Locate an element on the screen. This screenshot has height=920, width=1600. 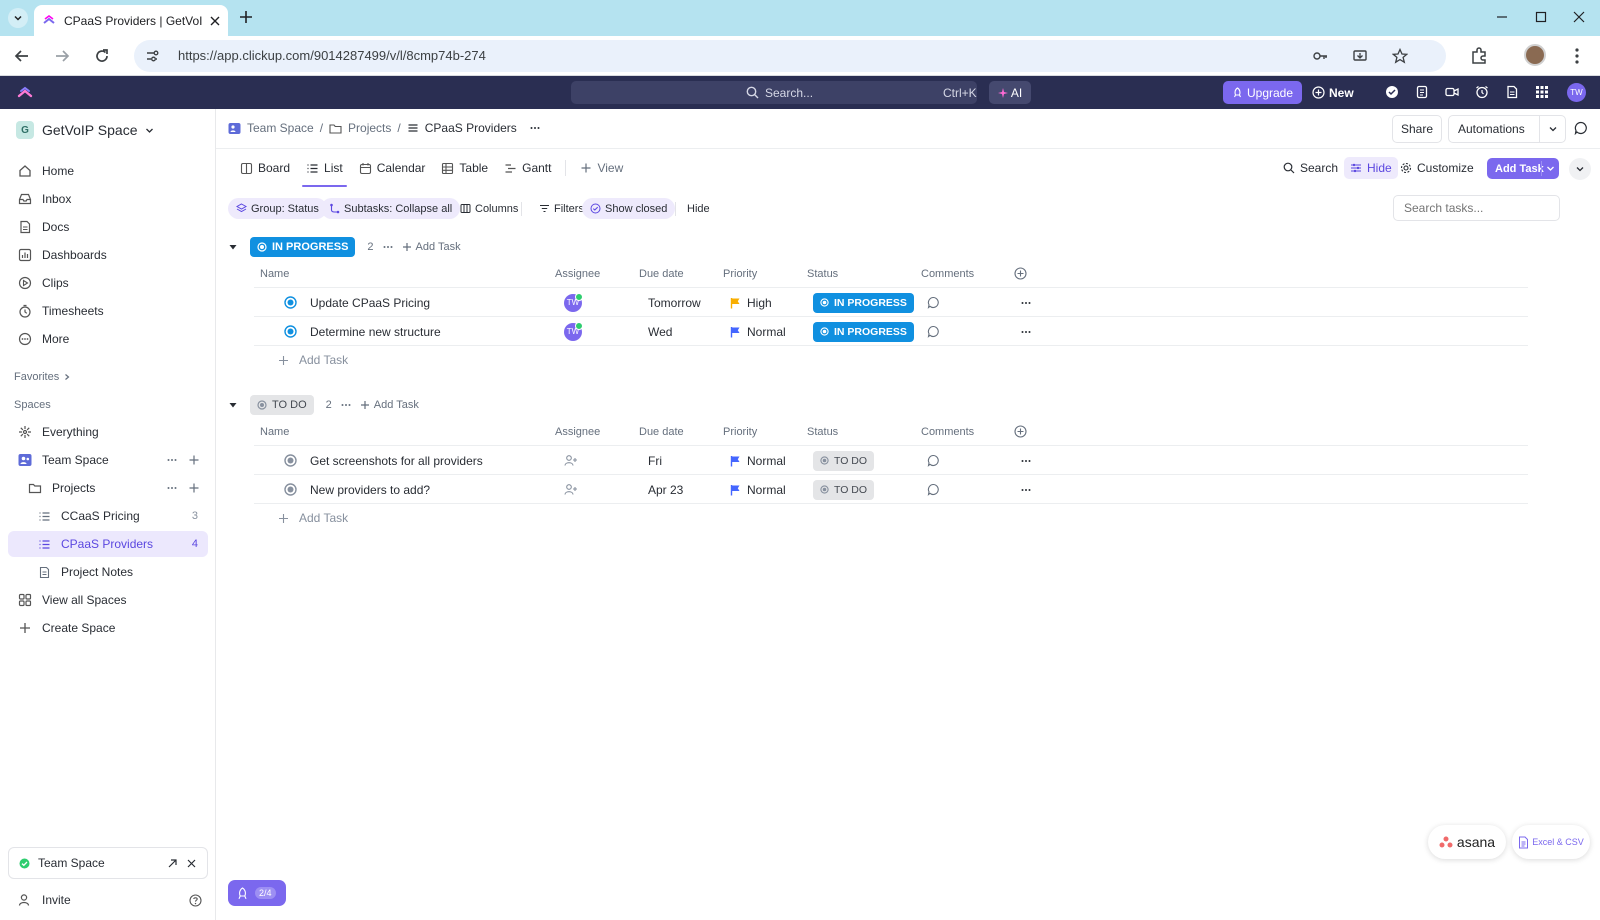
open-external-icon is located at coordinates (172, 863).